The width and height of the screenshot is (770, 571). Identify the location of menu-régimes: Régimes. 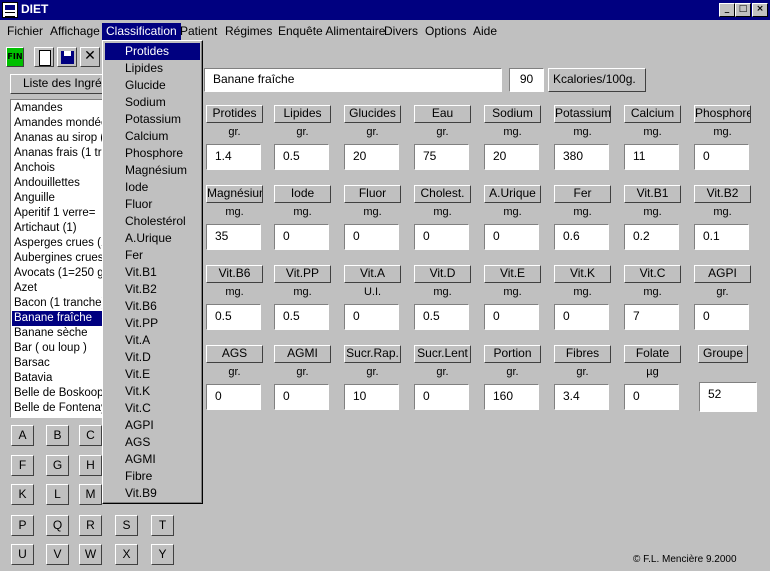
(248, 31).